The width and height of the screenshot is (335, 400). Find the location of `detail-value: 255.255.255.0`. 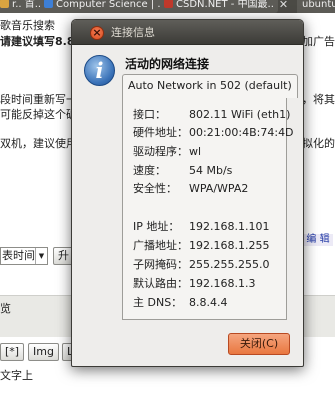

detail-value: 255.255.255.0 is located at coordinates (229, 264).